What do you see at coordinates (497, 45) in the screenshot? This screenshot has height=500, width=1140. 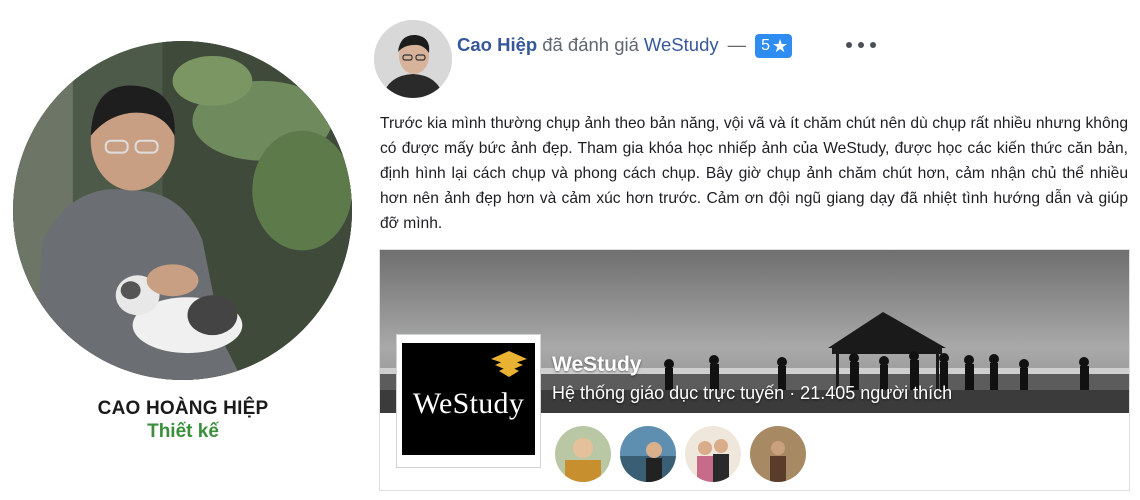 I see `reviewer-name-link: Cao Hiệp` at bounding box center [497, 45].